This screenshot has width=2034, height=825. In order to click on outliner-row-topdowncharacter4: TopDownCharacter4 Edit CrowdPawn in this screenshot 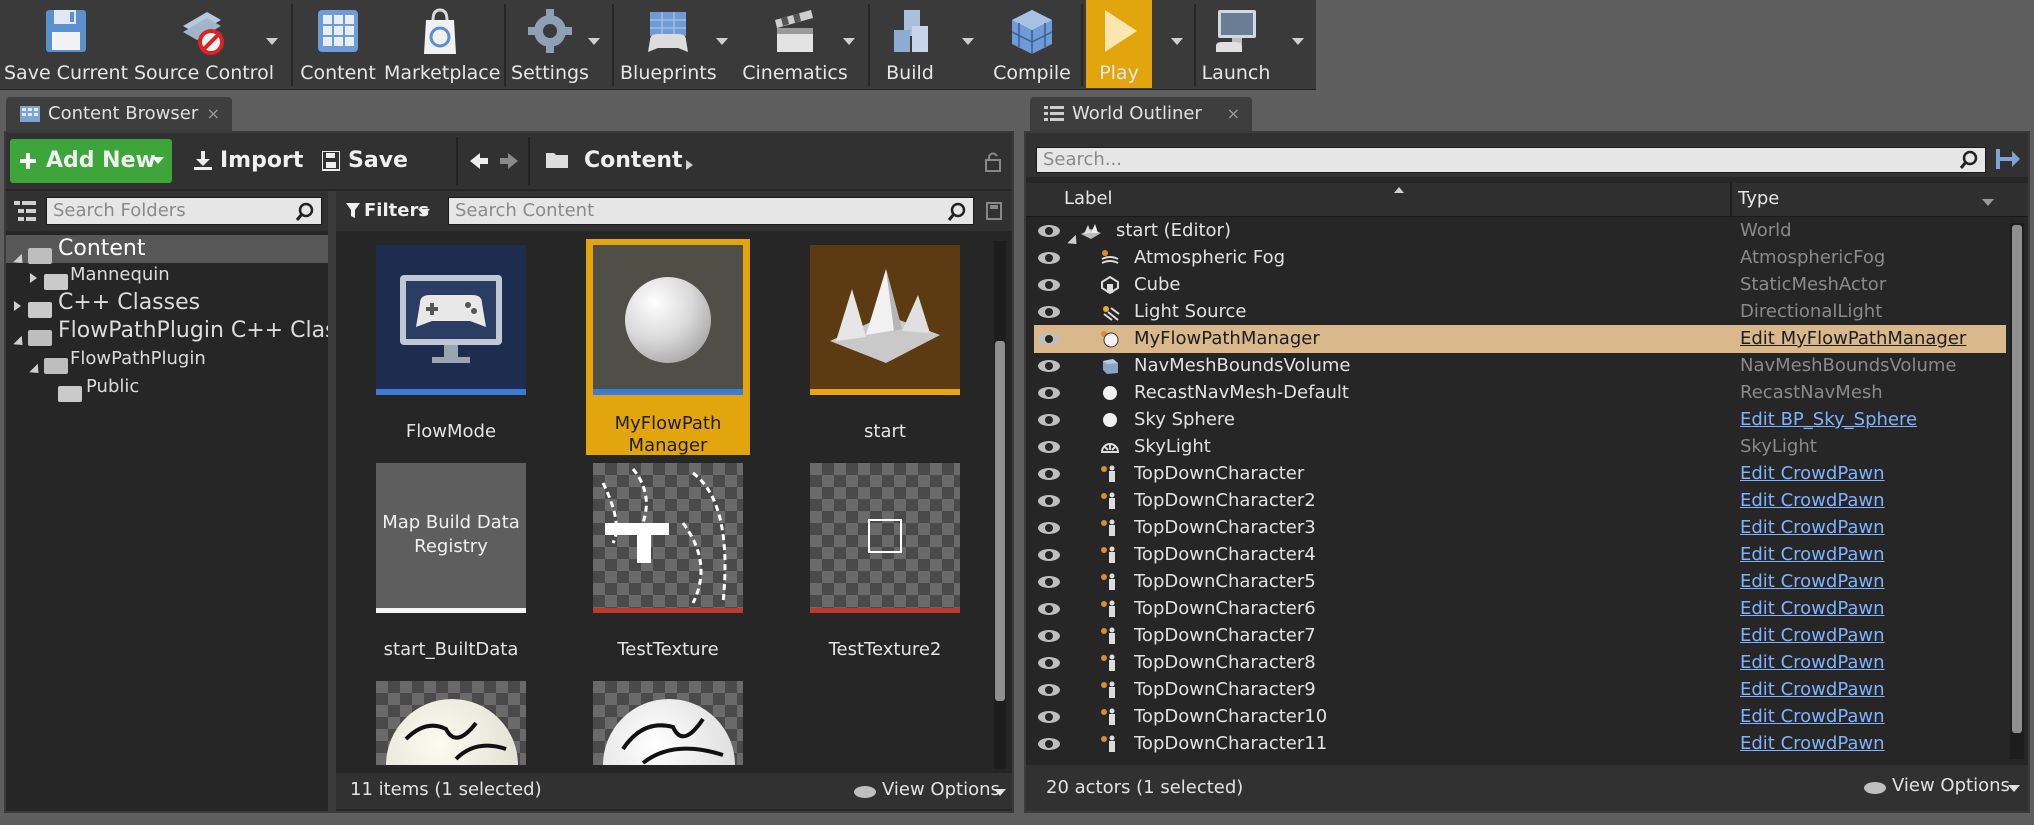, I will do `click(1520, 555)`.